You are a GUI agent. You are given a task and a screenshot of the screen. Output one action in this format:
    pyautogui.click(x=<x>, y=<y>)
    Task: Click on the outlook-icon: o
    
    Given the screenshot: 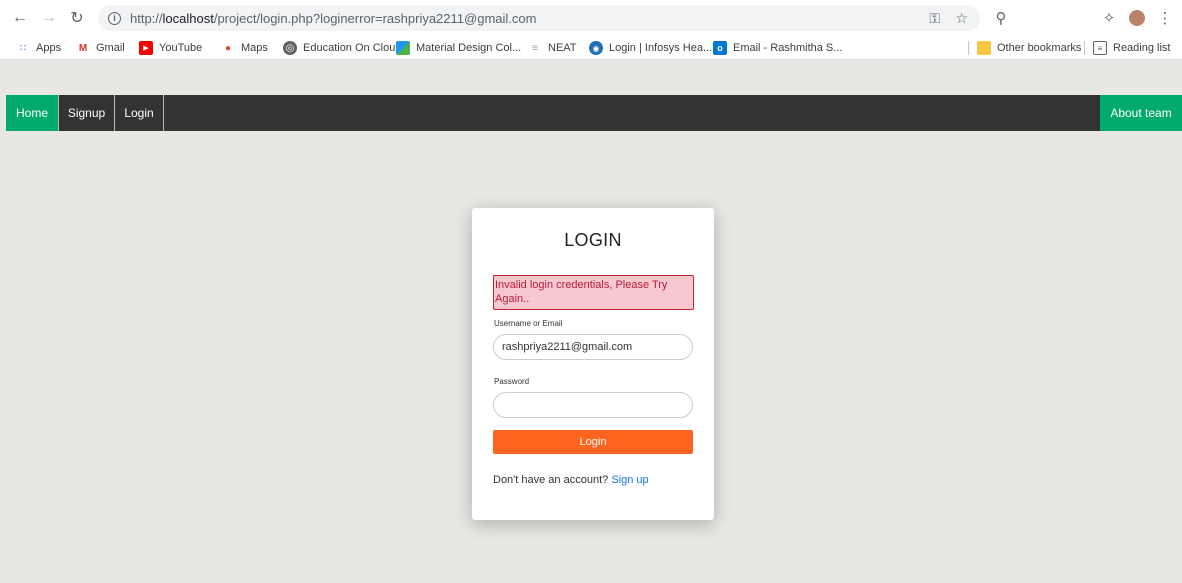 What is the action you would take?
    pyautogui.click(x=720, y=48)
    